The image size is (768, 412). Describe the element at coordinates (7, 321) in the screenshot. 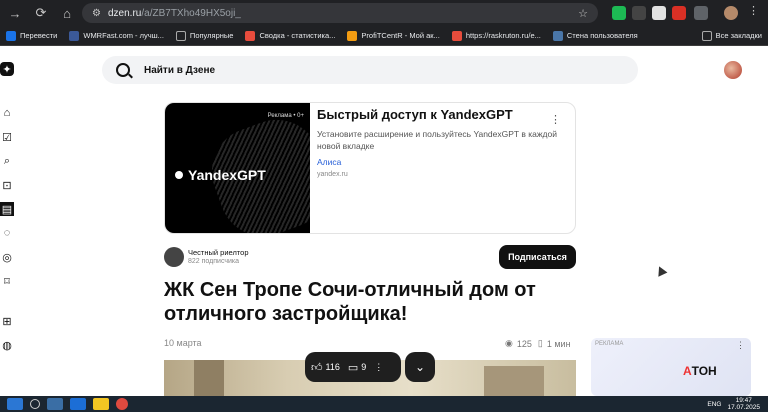

I see `games-icon: ⊞` at that location.